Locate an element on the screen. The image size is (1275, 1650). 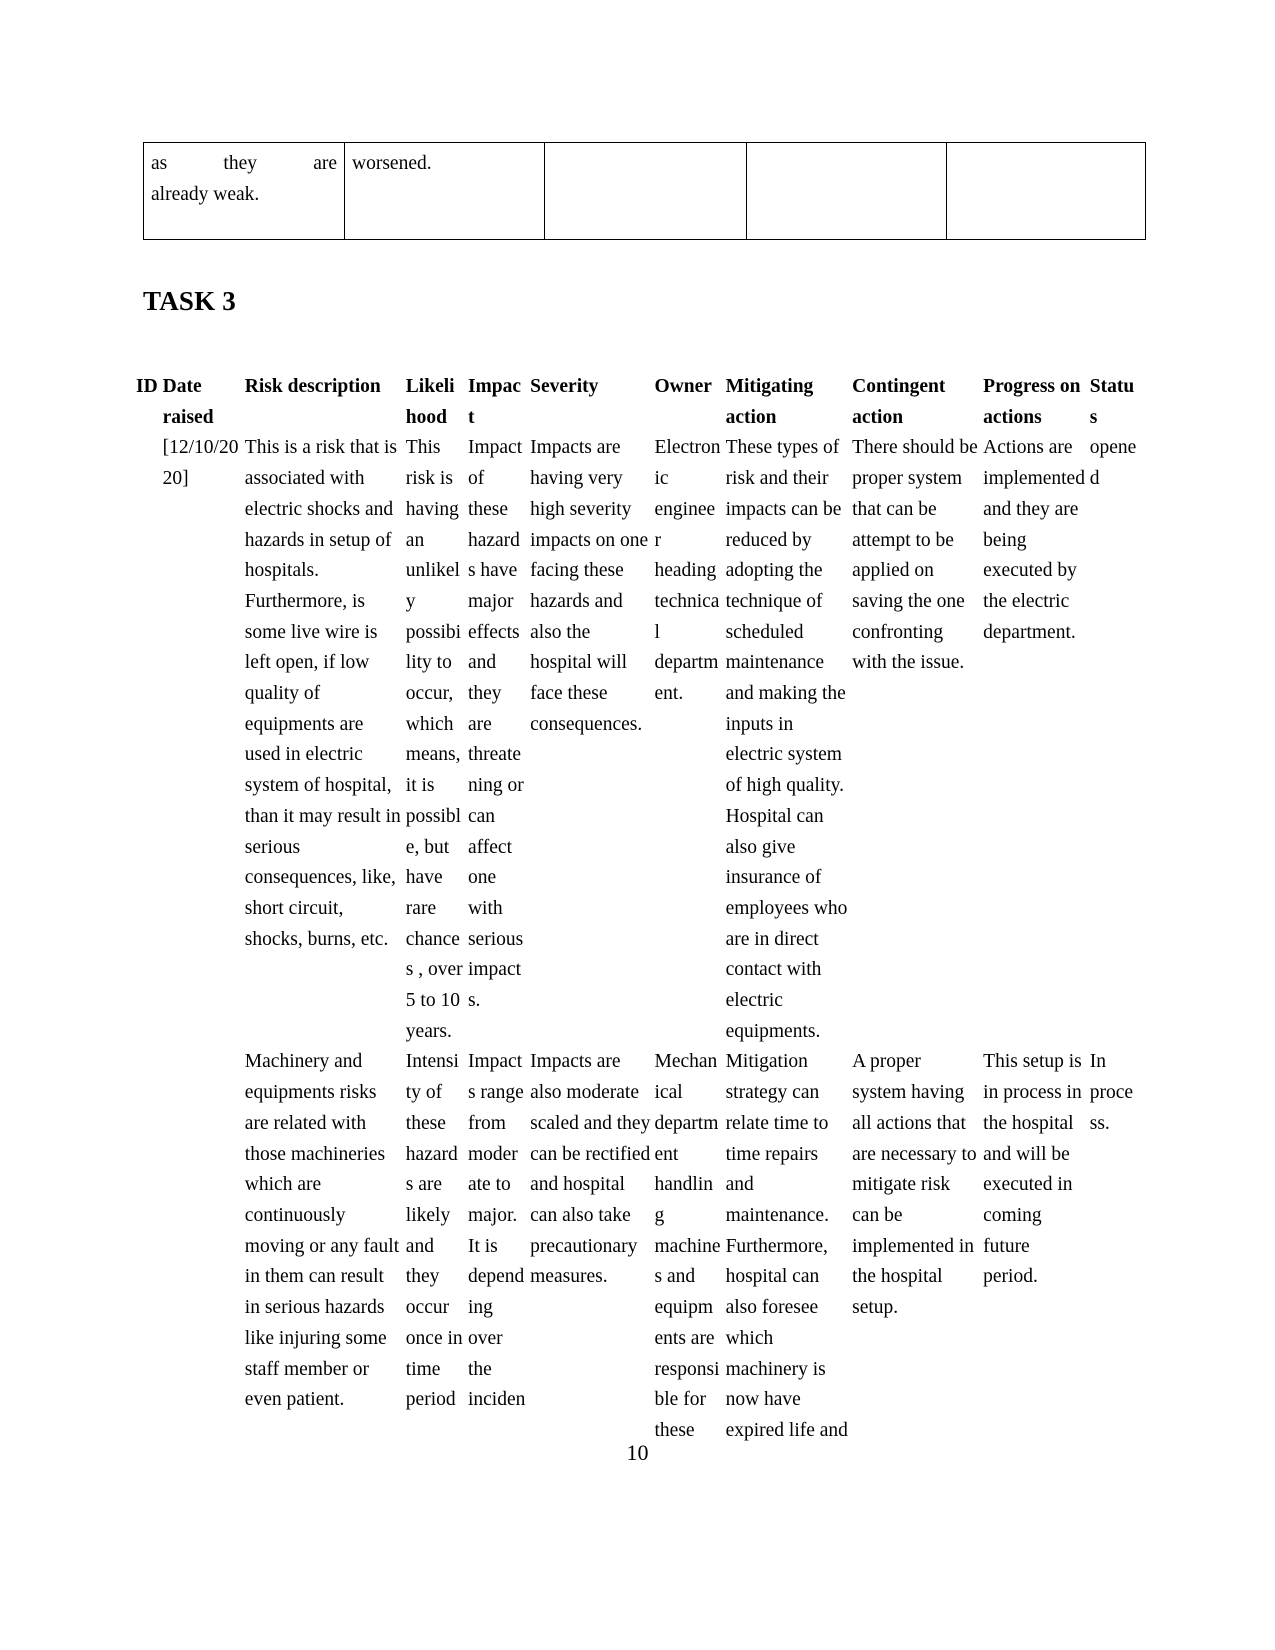
cell-status: In process. is located at coordinates (1111, 1092).